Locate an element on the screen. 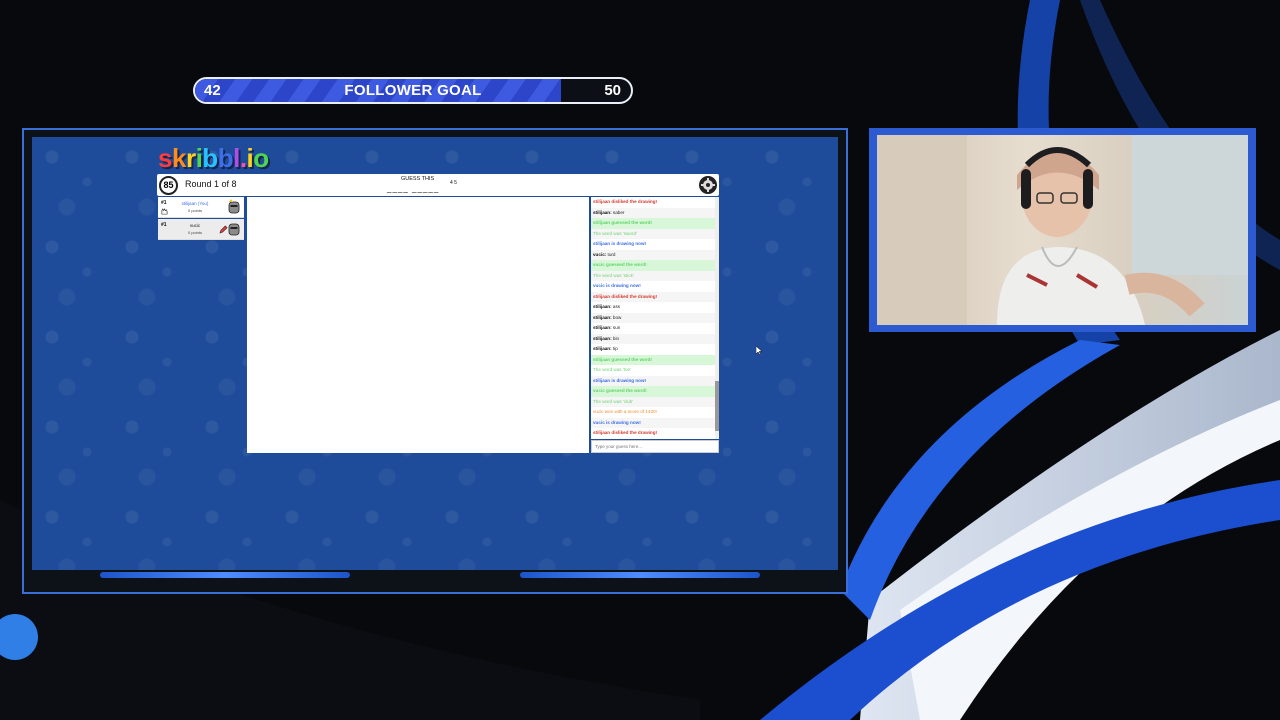 The image size is (1280, 720). follower-goal-target: 50 is located at coordinates (612, 90).